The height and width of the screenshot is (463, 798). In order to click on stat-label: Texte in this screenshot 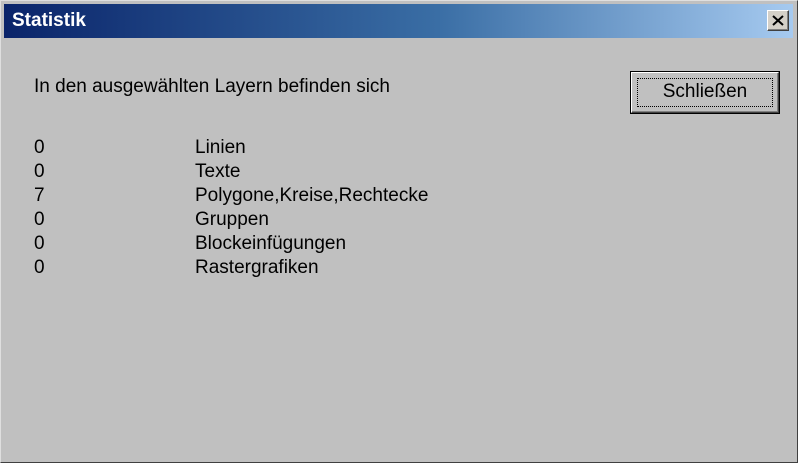, I will do `click(218, 171)`.